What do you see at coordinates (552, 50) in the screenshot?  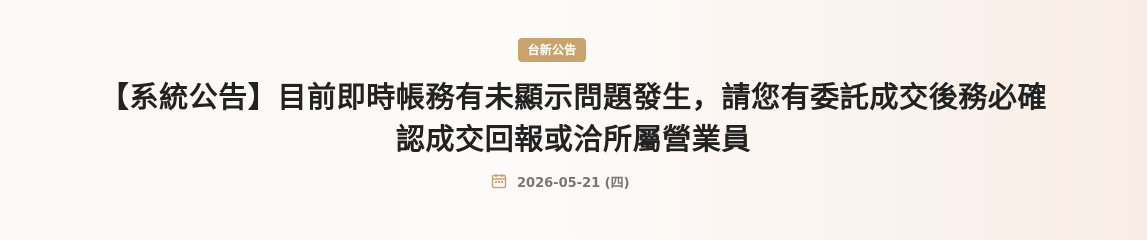 I see `category-badge: 台新公告` at bounding box center [552, 50].